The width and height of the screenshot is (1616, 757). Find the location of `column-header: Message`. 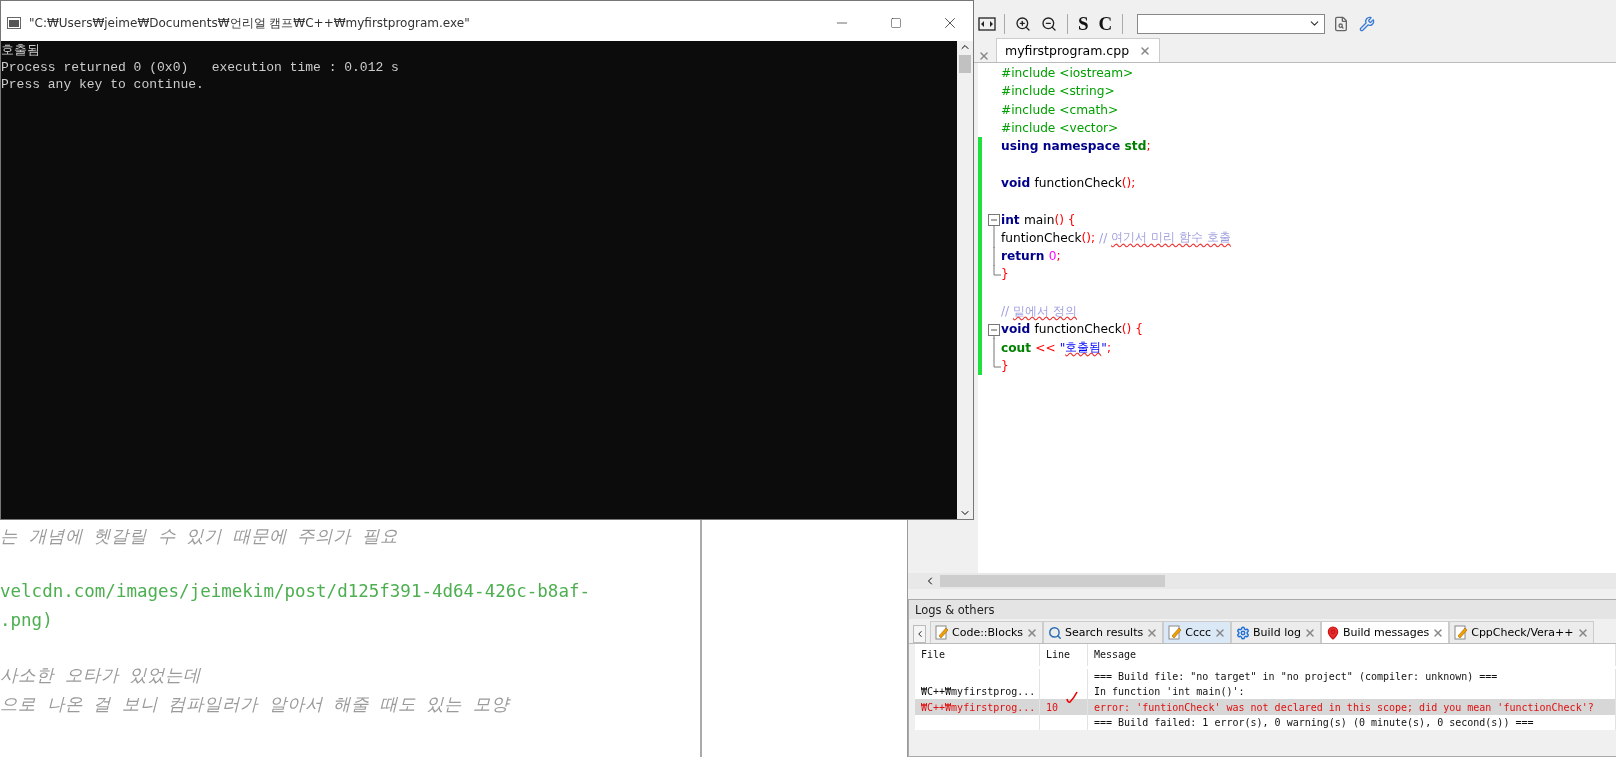

column-header: Message is located at coordinates (1352, 655).